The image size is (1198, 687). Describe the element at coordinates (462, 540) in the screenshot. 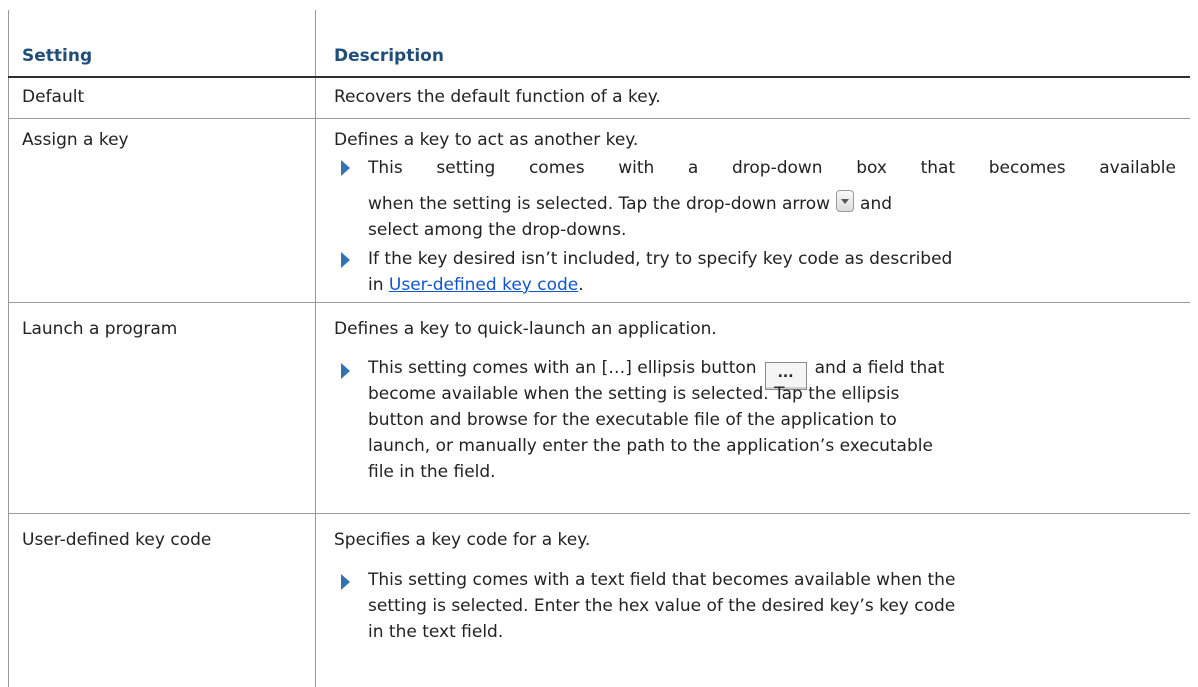

I see `row-userdefined-description: Specifies a key code for a key.` at that location.